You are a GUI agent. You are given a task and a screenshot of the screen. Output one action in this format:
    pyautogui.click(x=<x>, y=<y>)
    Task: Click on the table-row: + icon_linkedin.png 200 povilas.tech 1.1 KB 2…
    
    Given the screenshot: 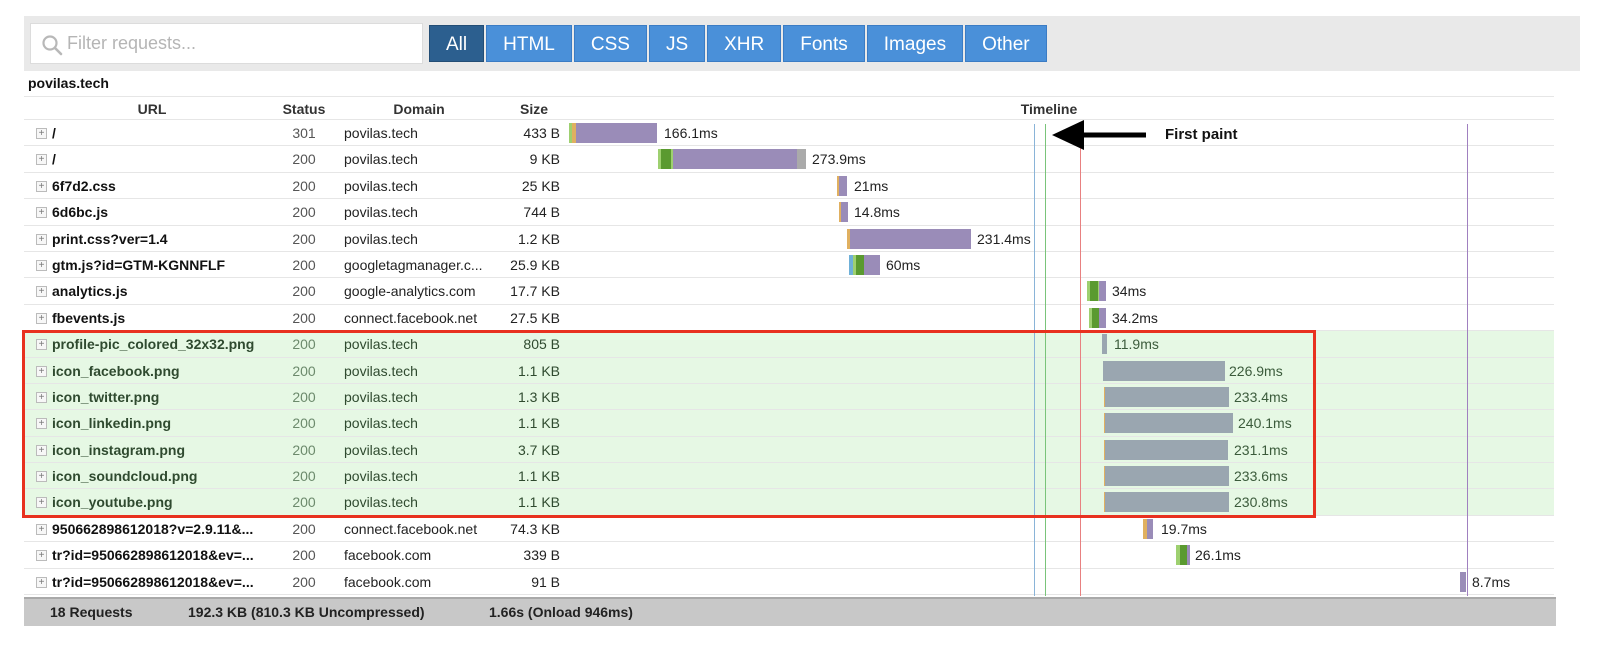 What is the action you would take?
    pyautogui.click(x=789, y=423)
    